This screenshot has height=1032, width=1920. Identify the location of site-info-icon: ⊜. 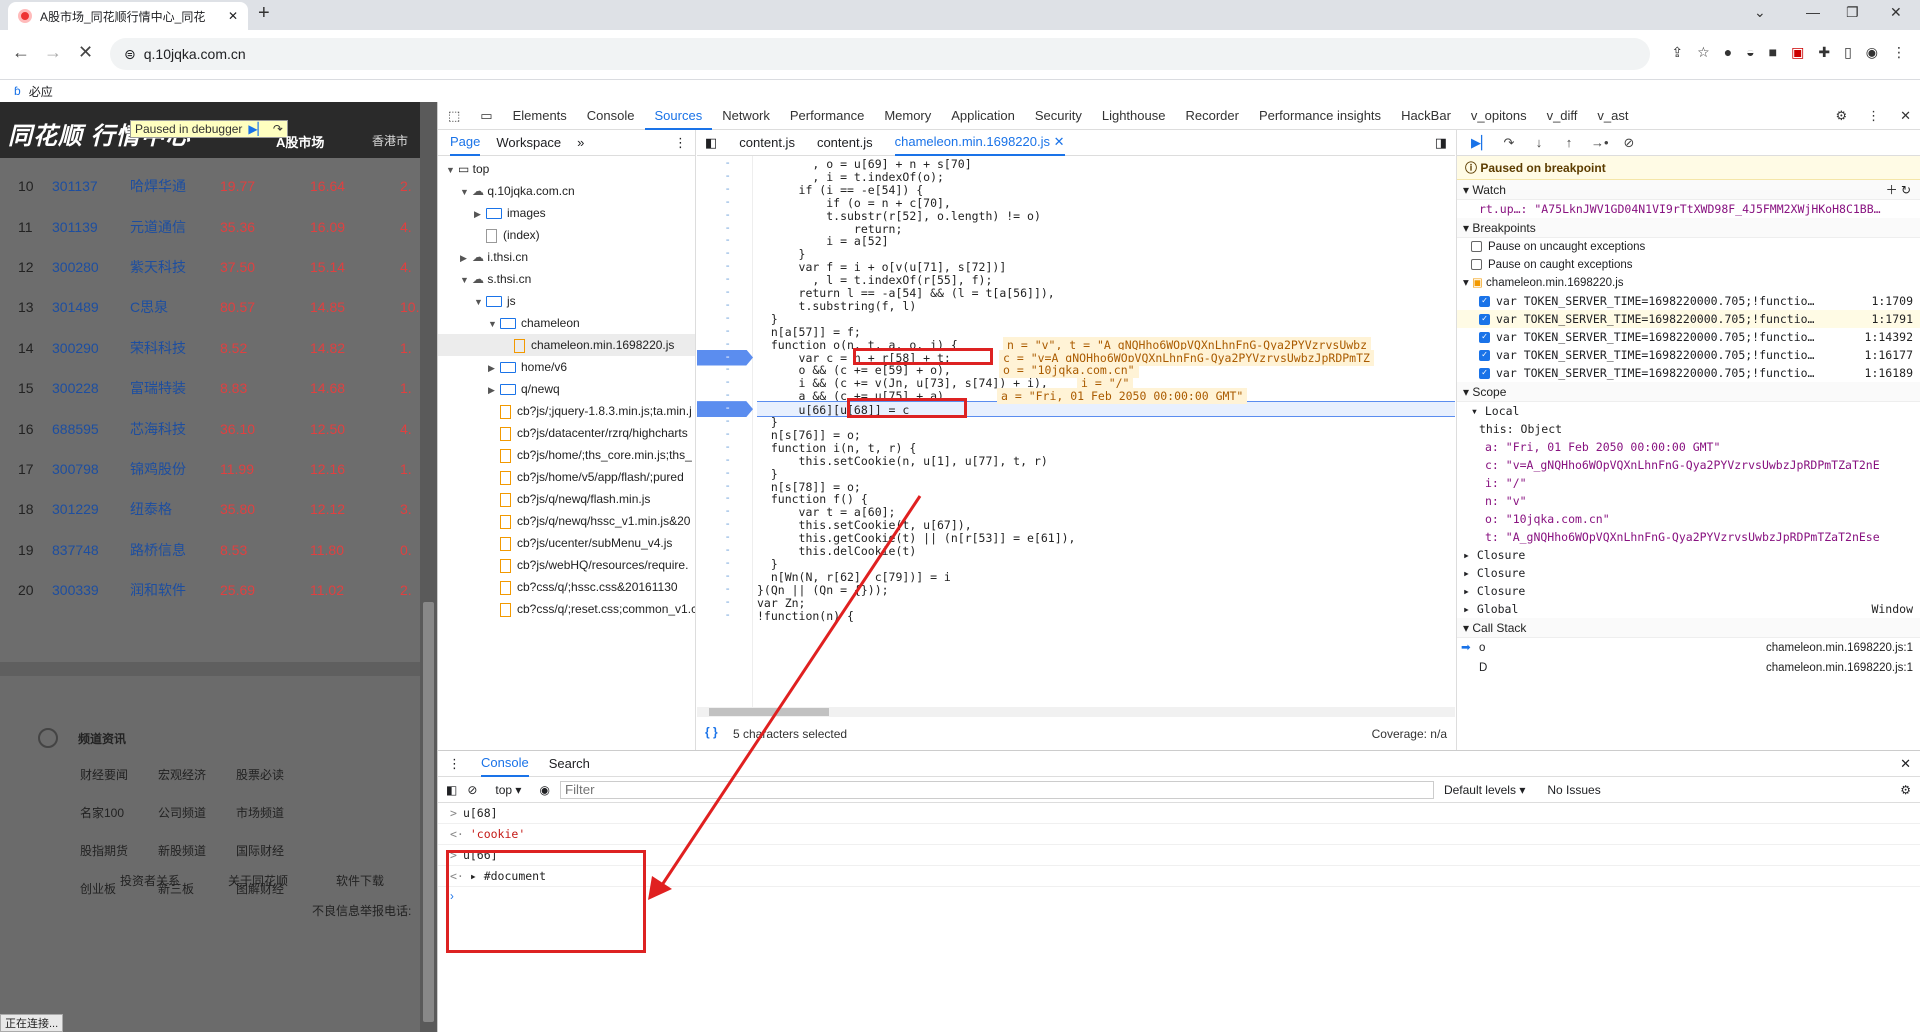
(130, 54).